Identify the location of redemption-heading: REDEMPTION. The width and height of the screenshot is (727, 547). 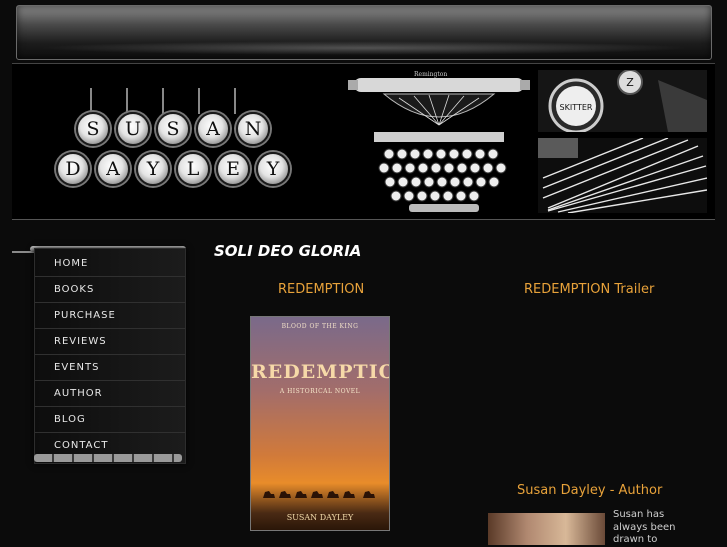
(321, 289).